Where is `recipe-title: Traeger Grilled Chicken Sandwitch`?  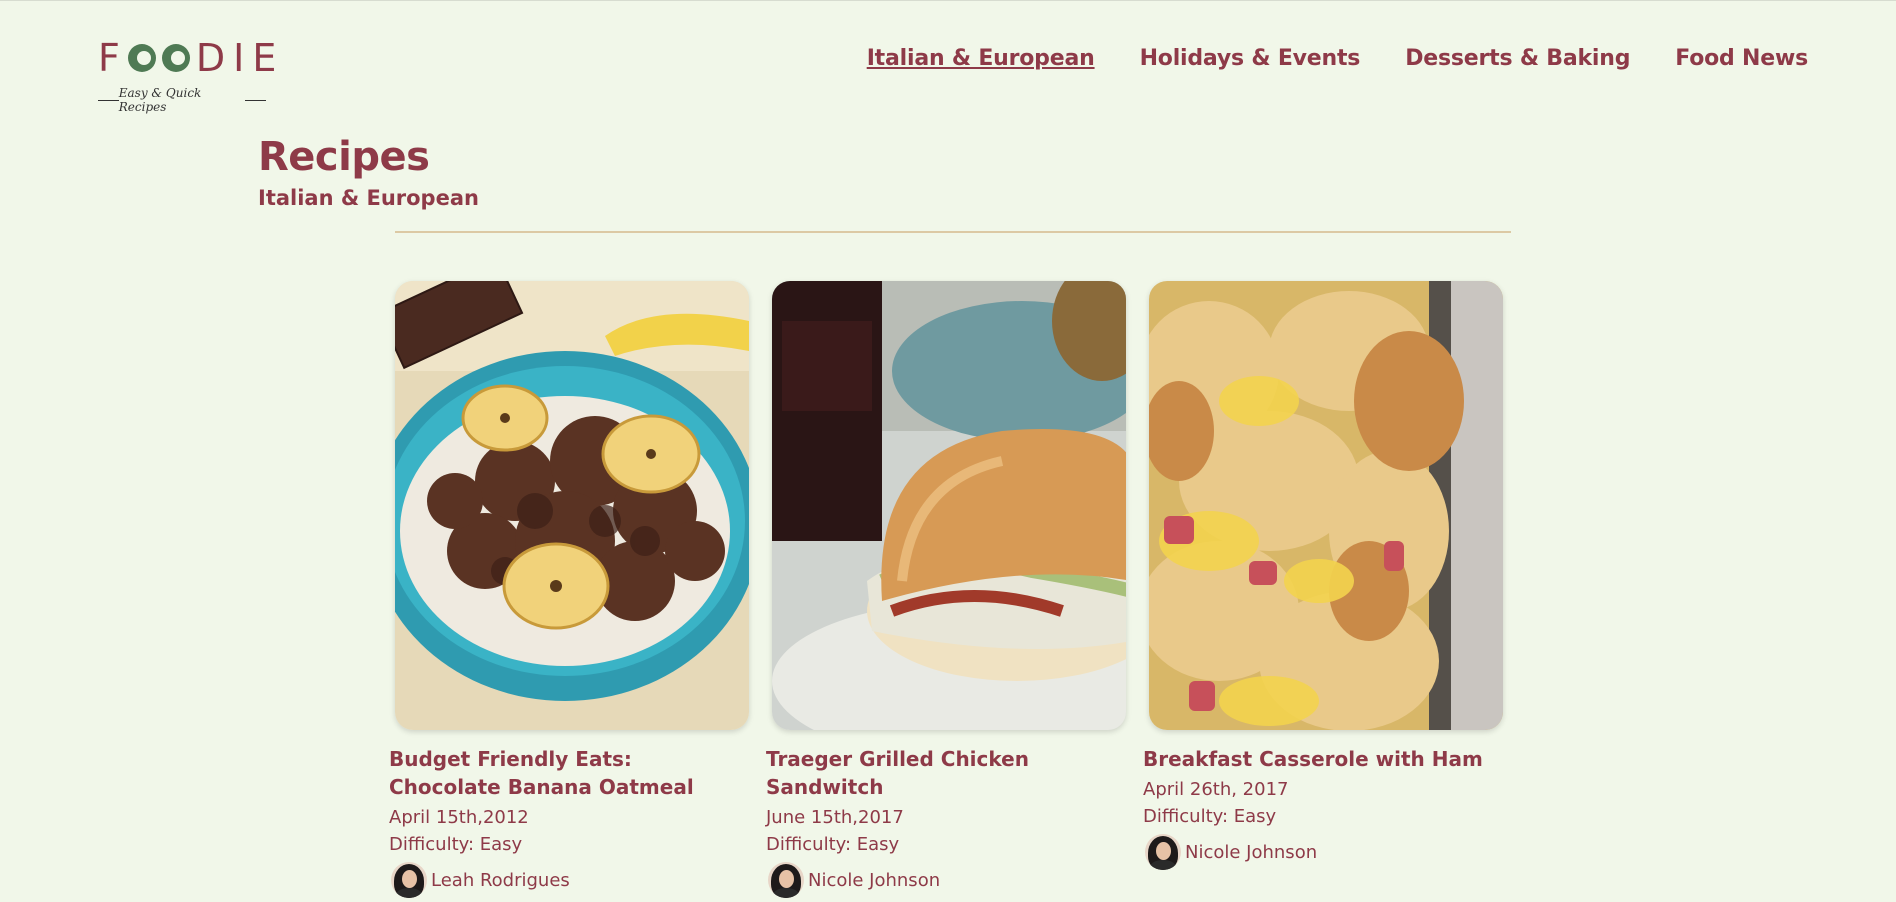
recipe-title: Traeger Grilled Chicken Sandwitch is located at coordinates (936, 773).